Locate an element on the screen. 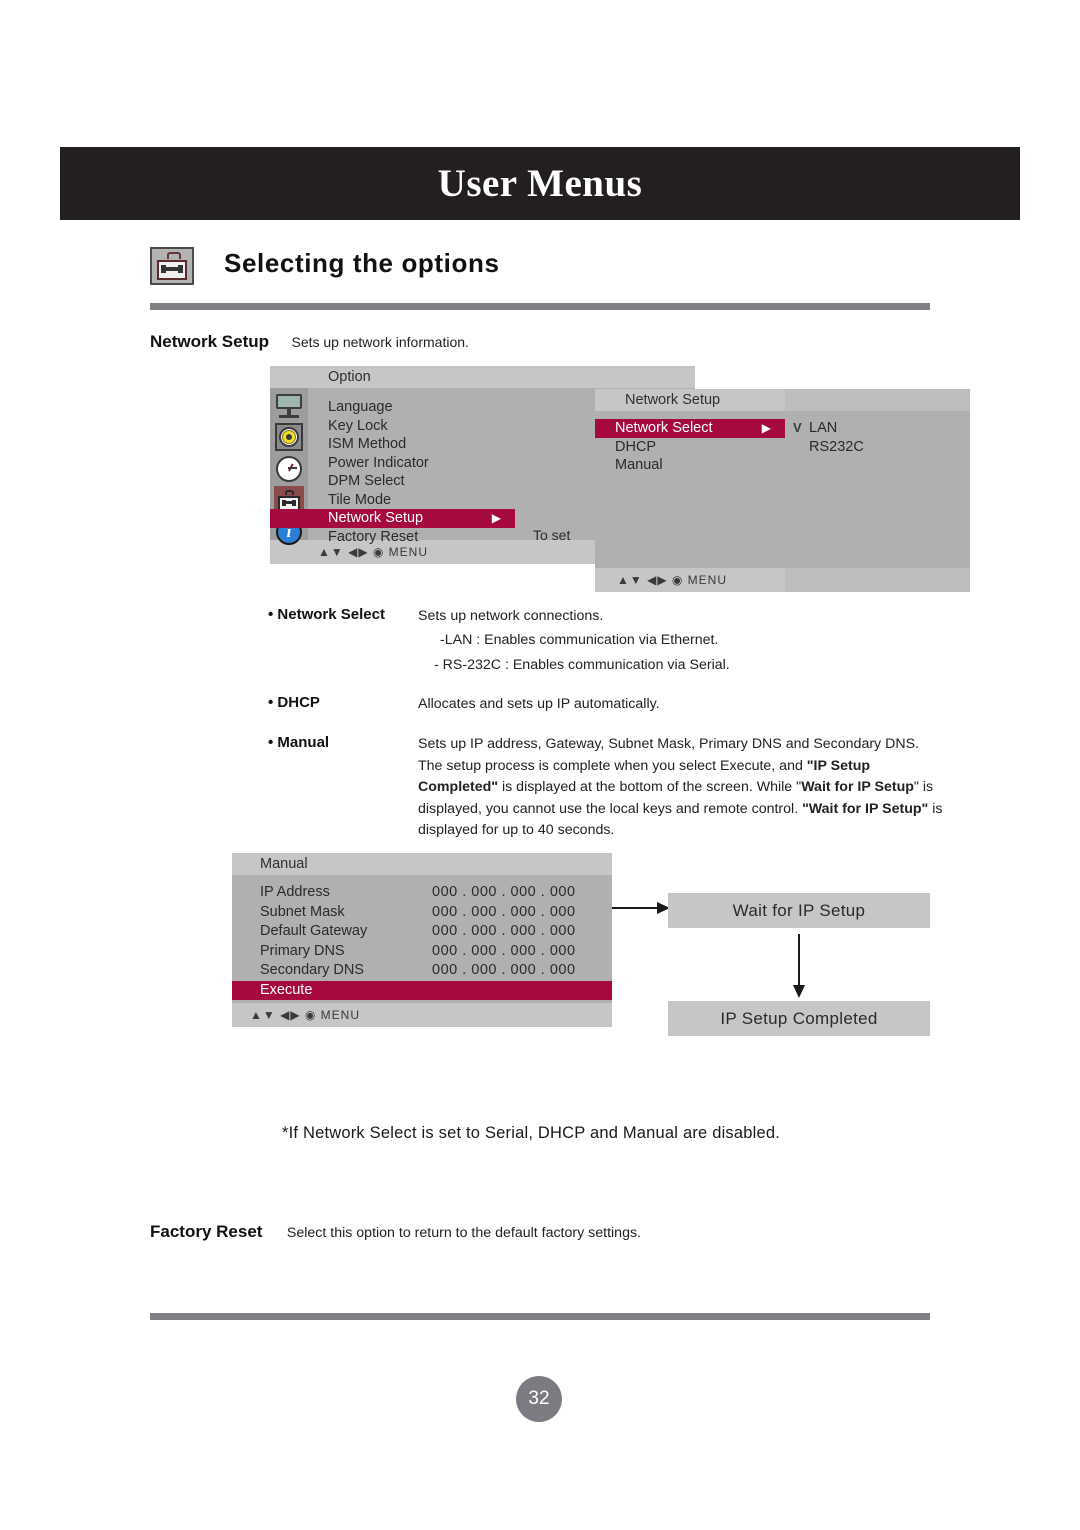  osd-option-item-power-indicator: Power Indicator is located at coordinates (392, 463).